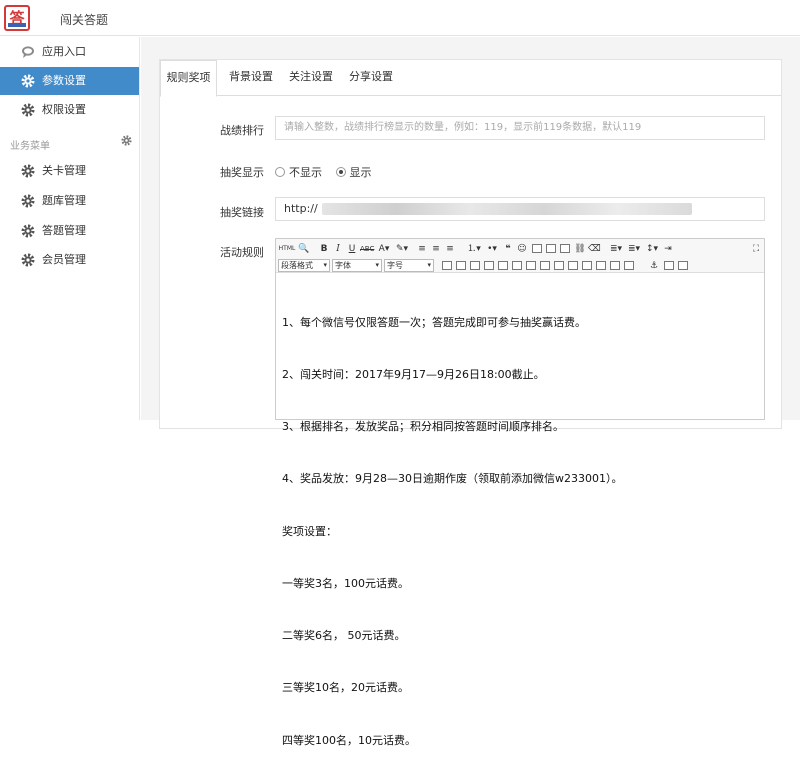  I want to click on unordered-list-icon: •▾, so click(492, 249).